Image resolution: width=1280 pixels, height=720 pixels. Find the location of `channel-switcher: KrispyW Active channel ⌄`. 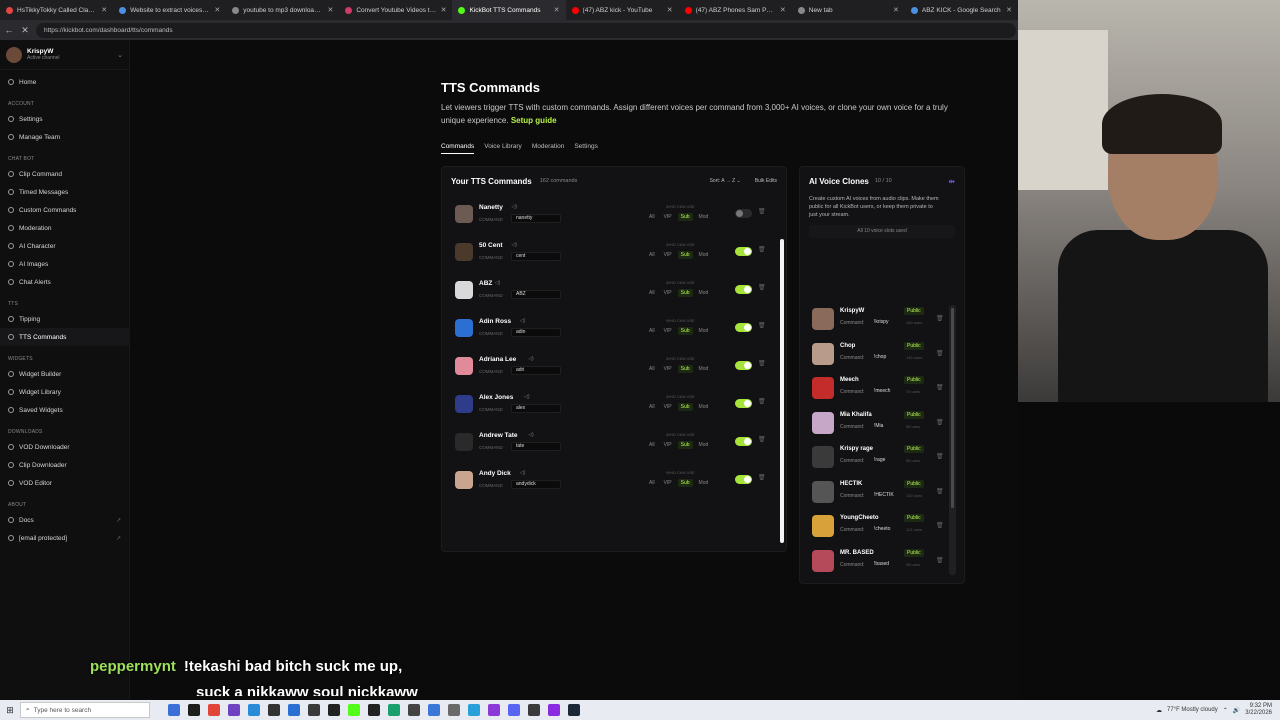

channel-switcher: KrispyW Active channel ⌄ is located at coordinates (64, 55).